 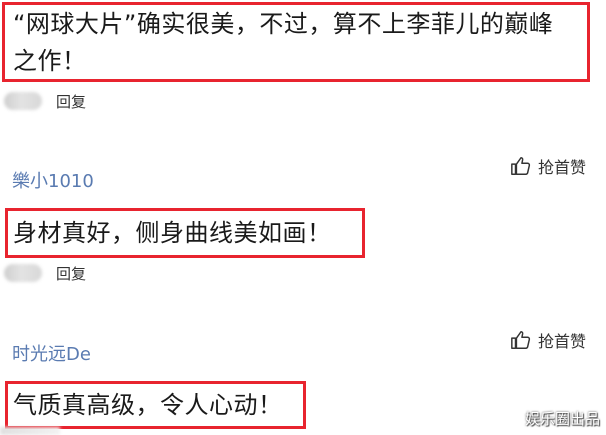 What do you see at coordinates (71, 273) in the screenshot?
I see `comment-2-reply-button: 回复` at bounding box center [71, 273].